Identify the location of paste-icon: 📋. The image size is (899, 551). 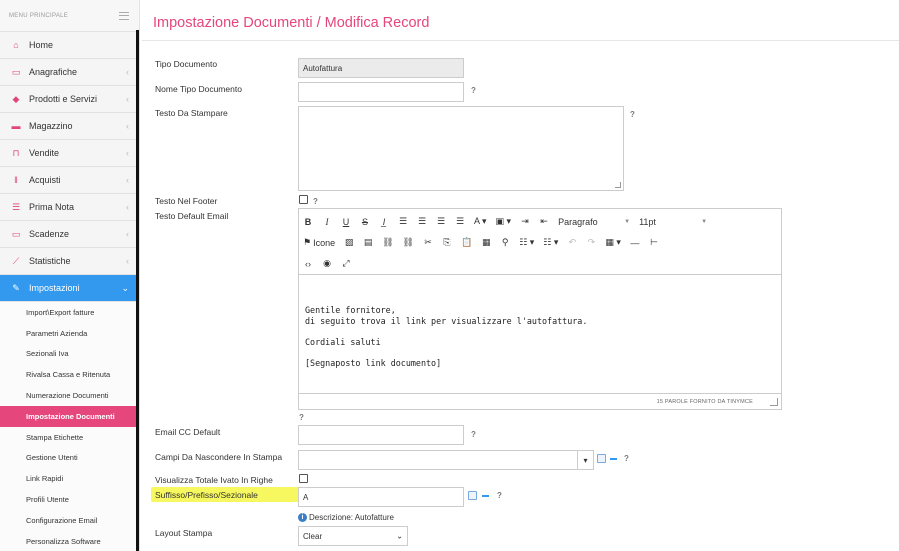
(466, 243).